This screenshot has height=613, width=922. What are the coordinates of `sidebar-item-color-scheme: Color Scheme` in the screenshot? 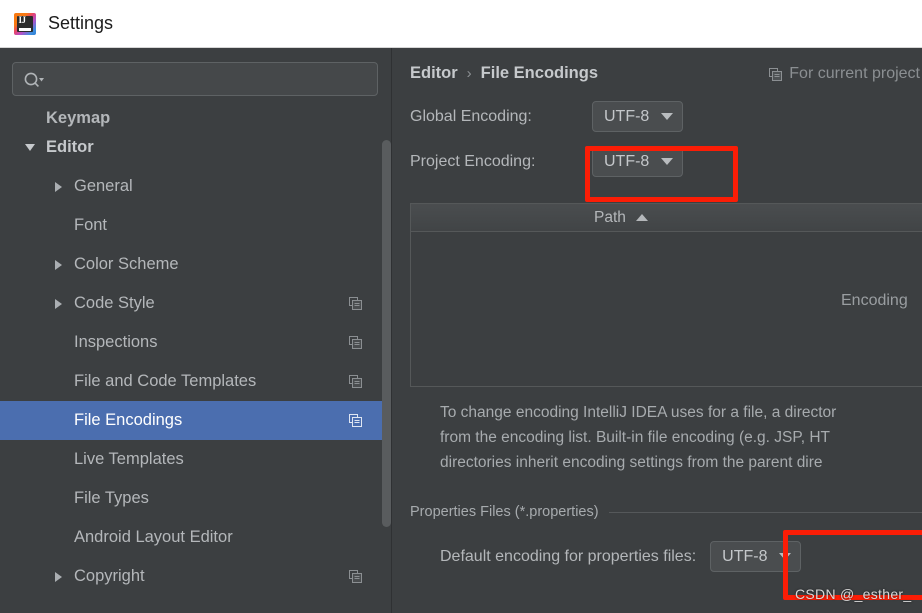 It's located at (196, 264).